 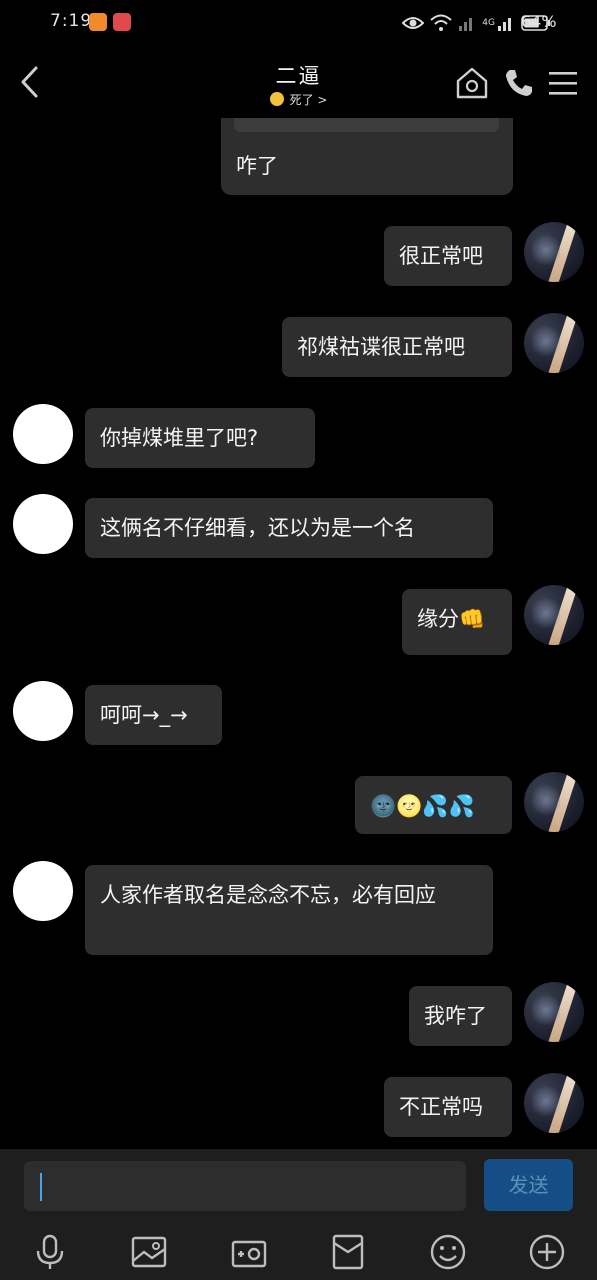 What do you see at coordinates (528, 1185) in the screenshot?
I see `send-button: 发送` at bounding box center [528, 1185].